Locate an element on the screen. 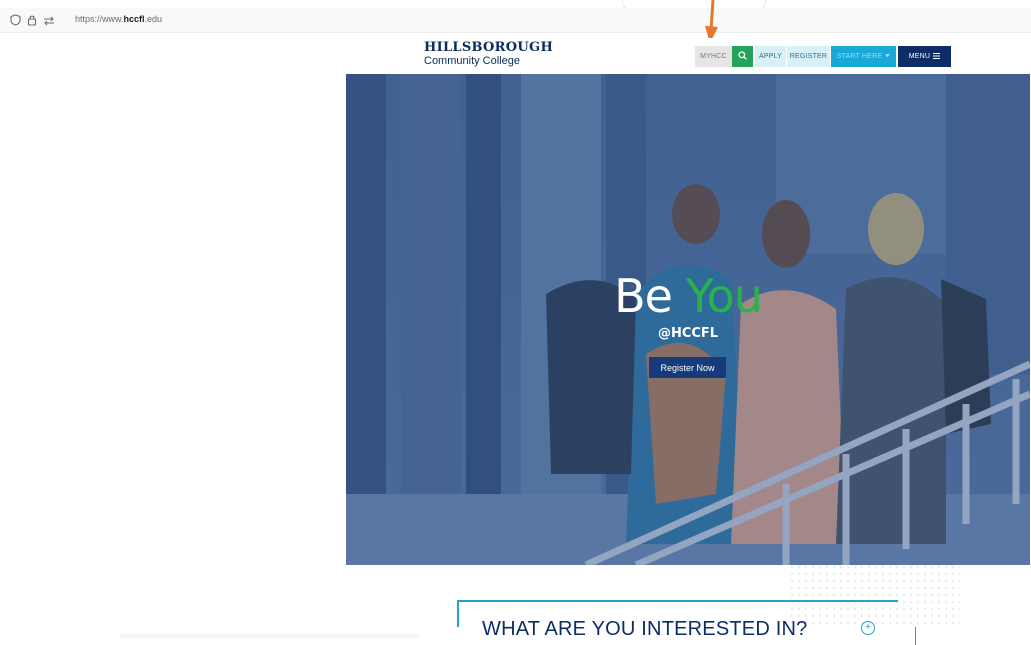 The image size is (1031, 645). url-suffix: .edu is located at coordinates (153, 19).